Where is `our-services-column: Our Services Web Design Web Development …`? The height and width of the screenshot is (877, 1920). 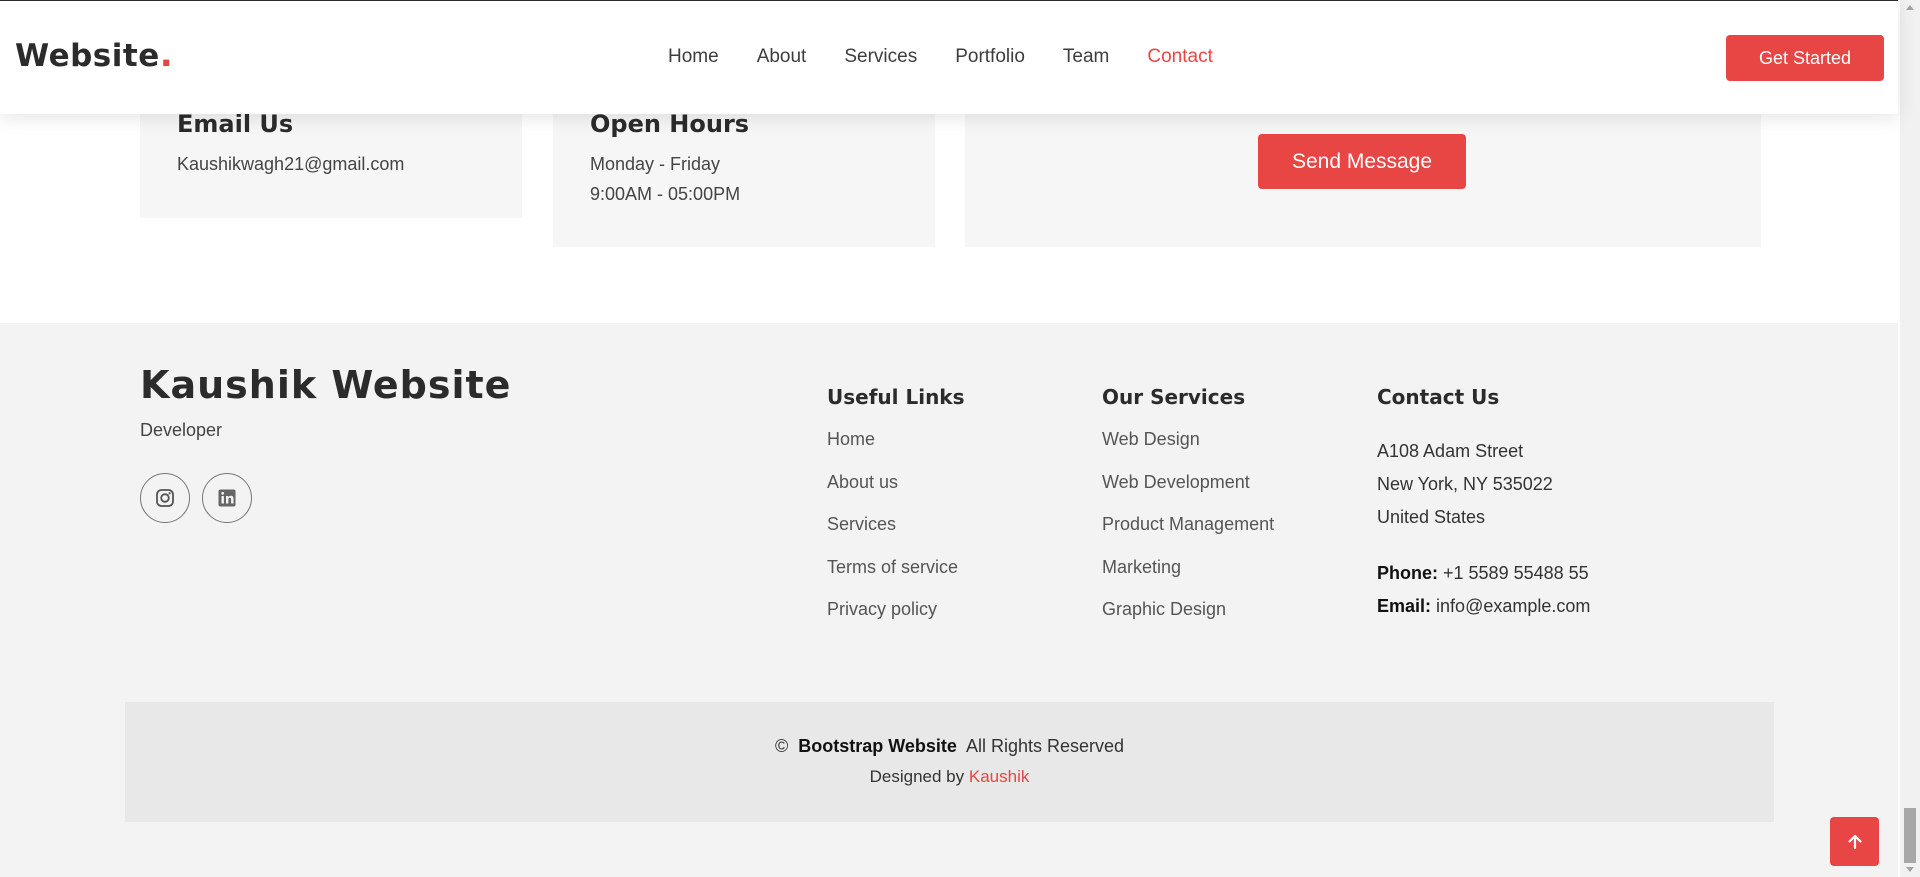
our-services-column: Our Services Web Design Web Development … is located at coordinates (1188, 513).